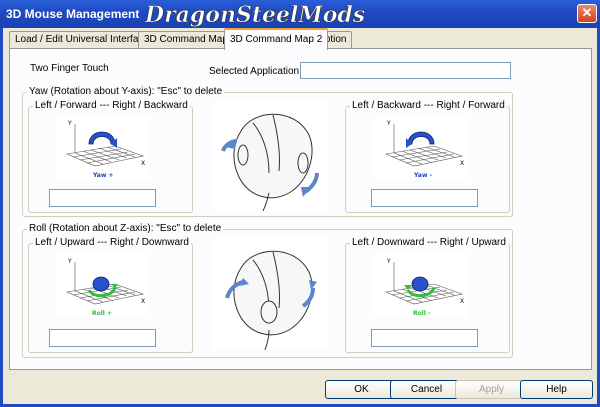 This screenshot has height=407, width=600. Describe the element at coordinates (422, 313) in the screenshot. I see `svg-text: Roll -` at that location.